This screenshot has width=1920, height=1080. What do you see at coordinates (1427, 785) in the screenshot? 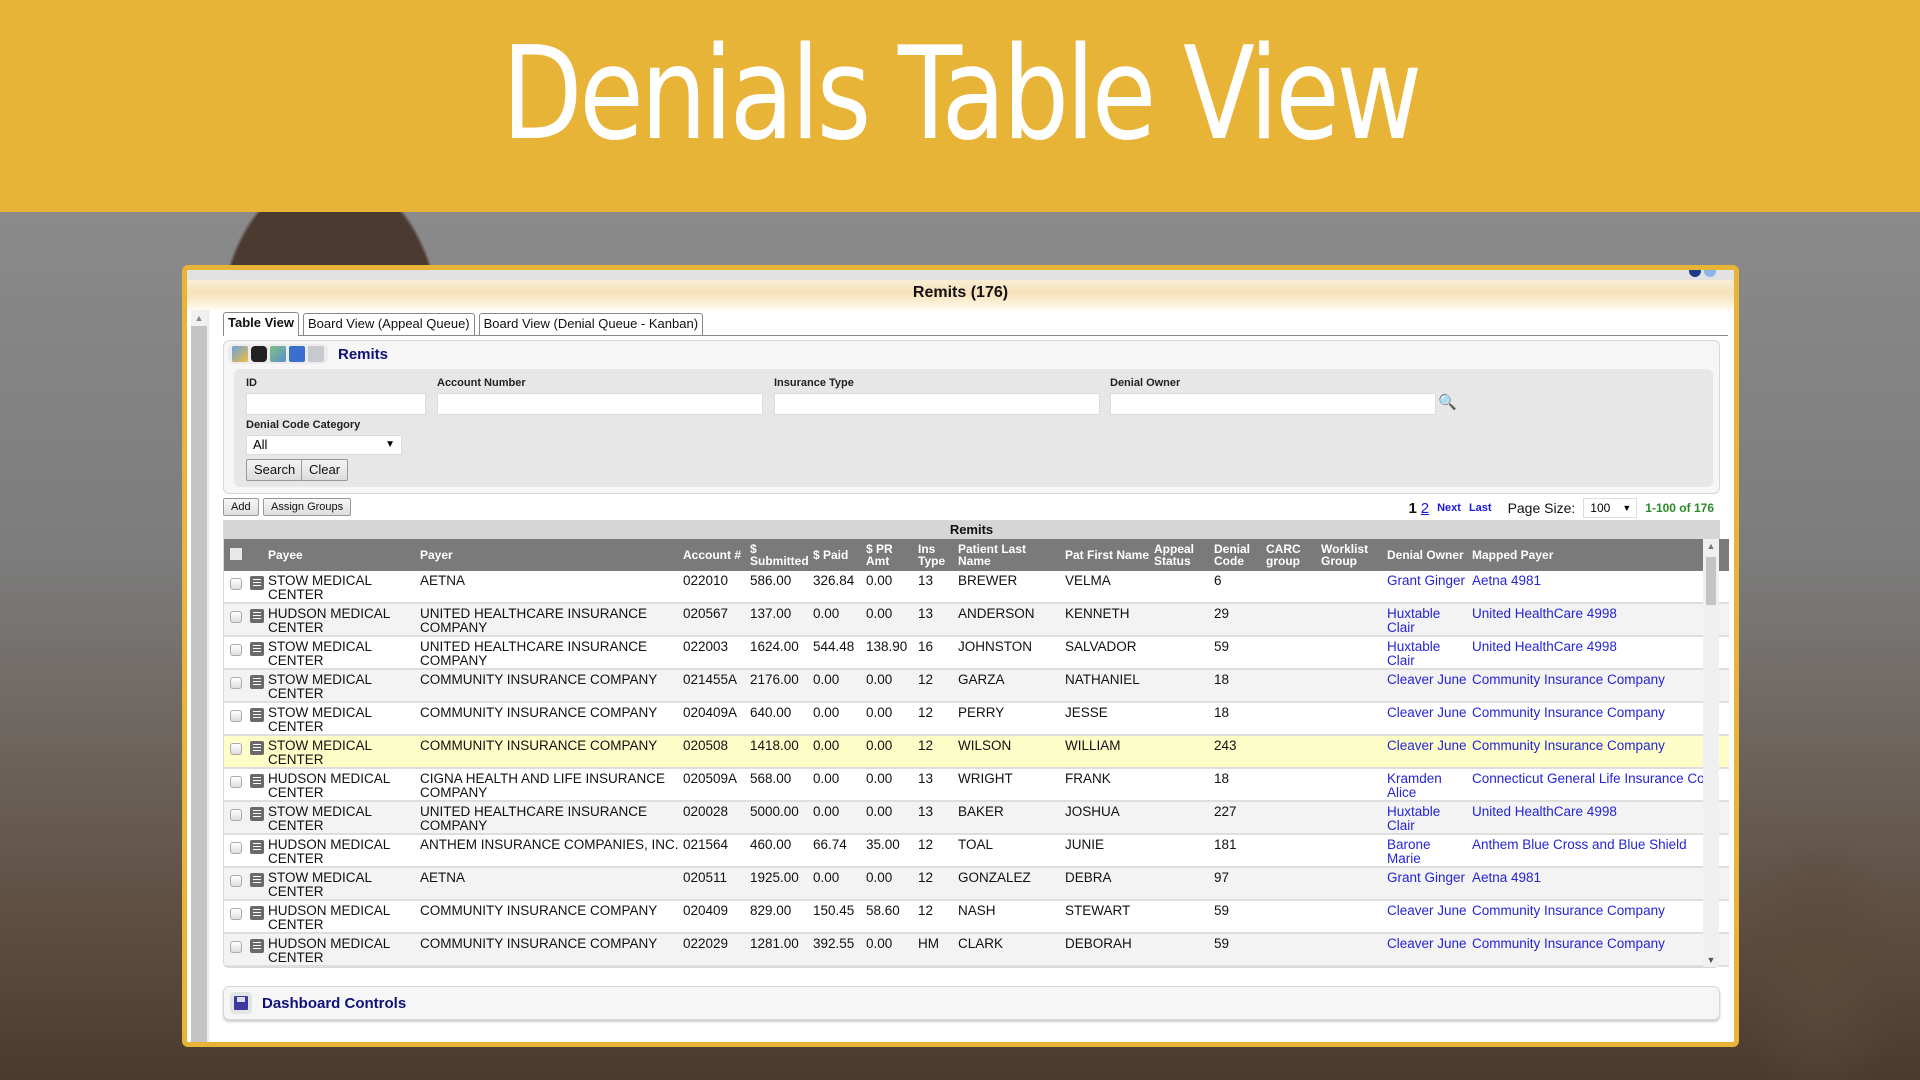
I see `cell-denial-owner: Kramden Alice` at bounding box center [1427, 785].